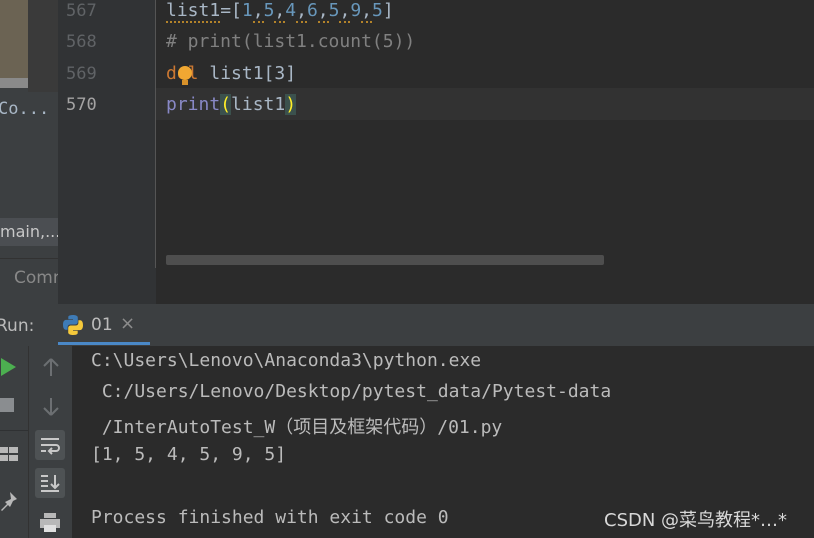  I want to click on builtin-function: print, so click(193, 104).